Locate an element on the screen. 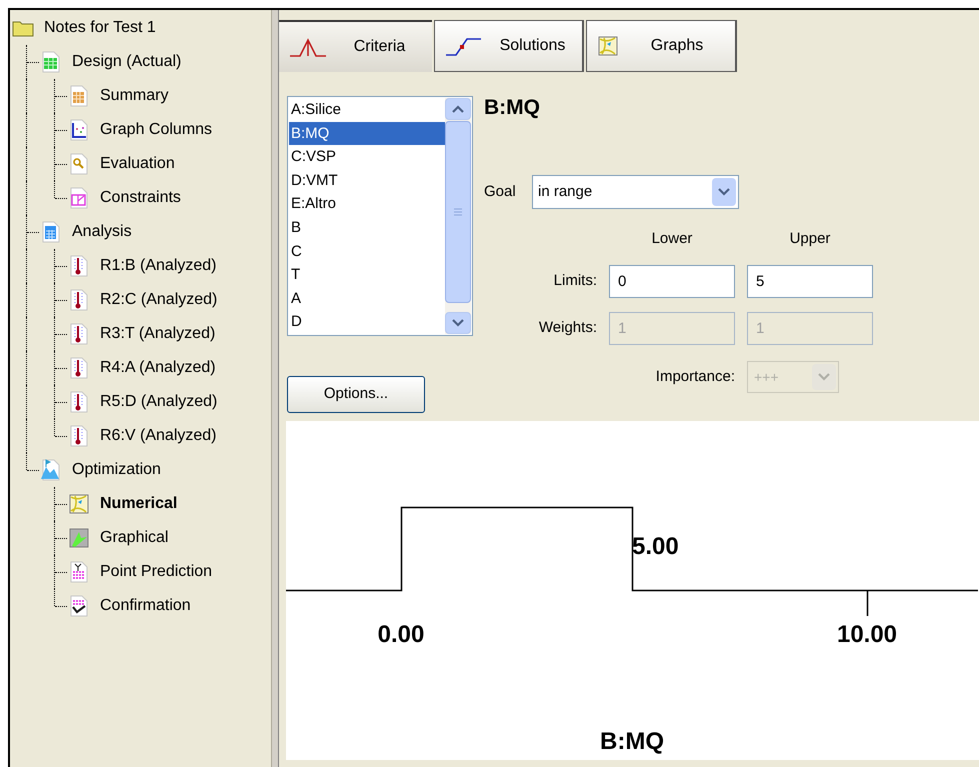  list-item: C:VSP is located at coordinates (367, 157).